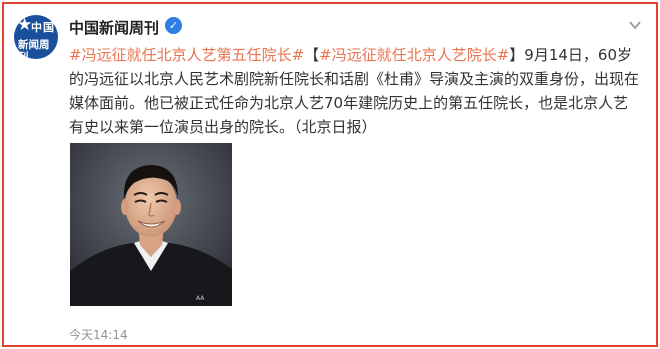 This screenshot has width=660, height=349. I want to click on post-photo: AA, so click(151, 224).